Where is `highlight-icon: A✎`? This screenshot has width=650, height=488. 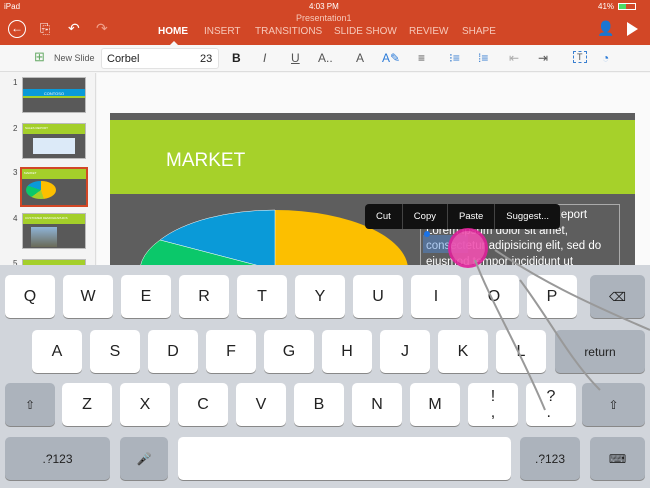
highlight-icon: A✎ is located at coordinates (391, 58).